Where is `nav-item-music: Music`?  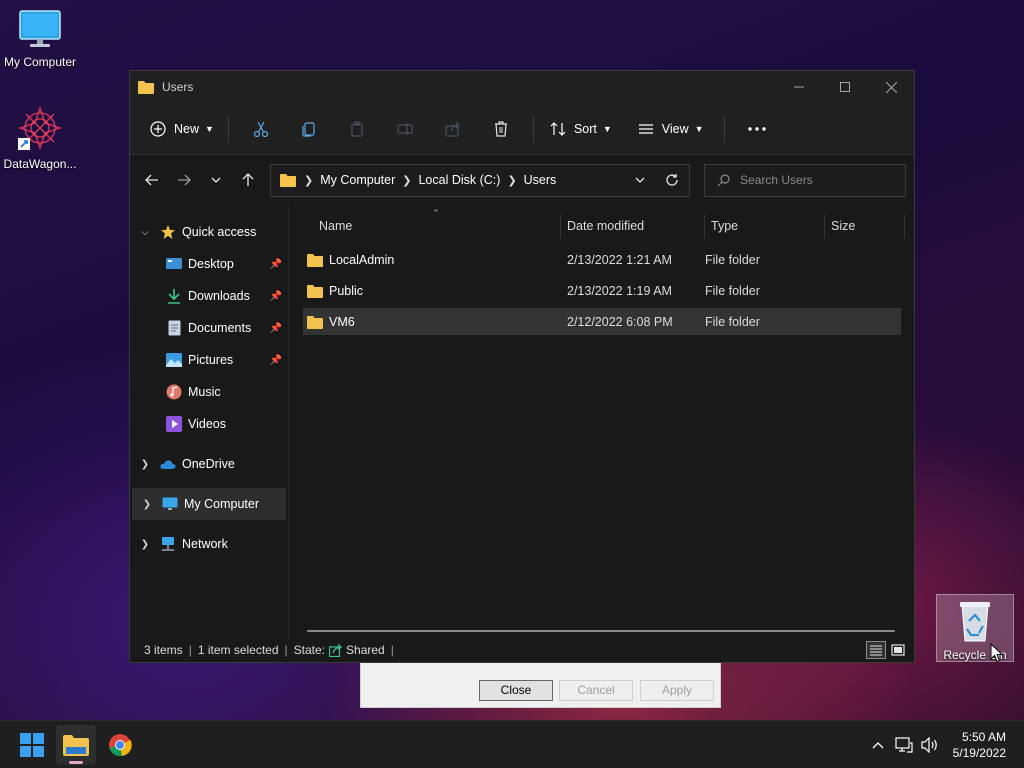
nav-item-music: Music is located at coordinates (209, 392).